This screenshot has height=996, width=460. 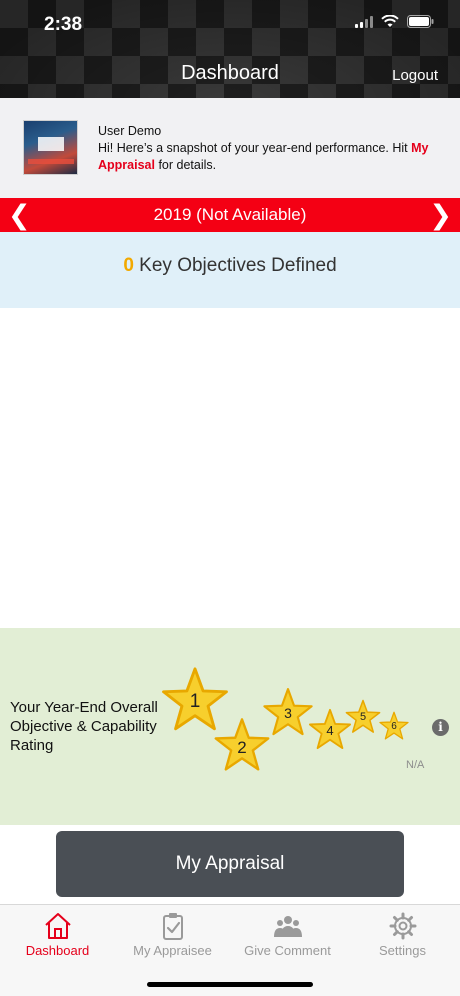 I want to click on next-year-button: ❯, so click(x=440, y=215).